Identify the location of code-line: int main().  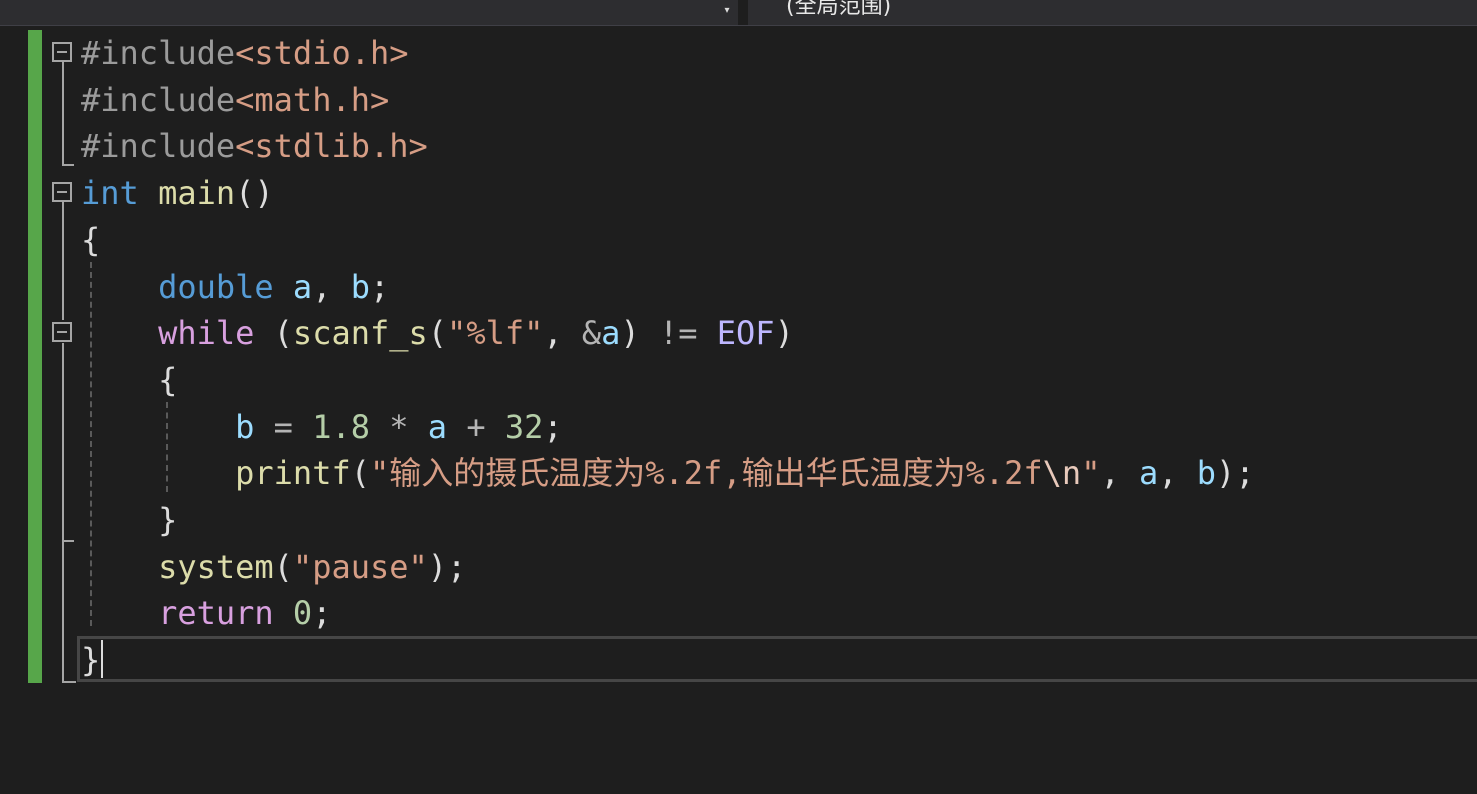
(177, 193).